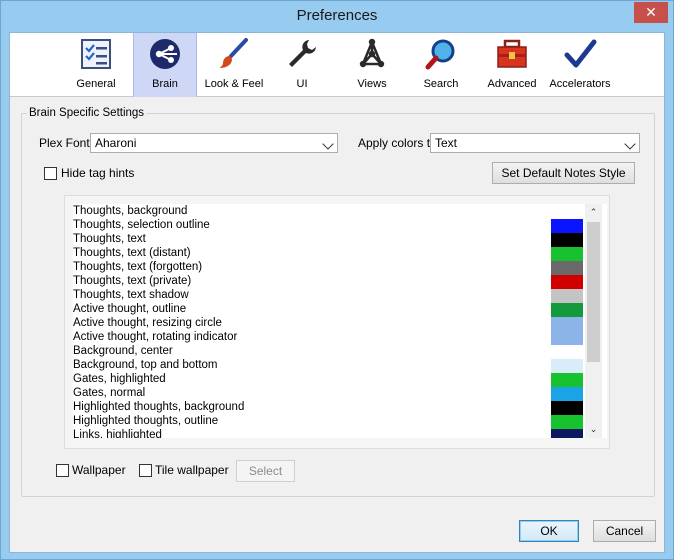  I want to click on tab-views: Views, so click(372, 65).